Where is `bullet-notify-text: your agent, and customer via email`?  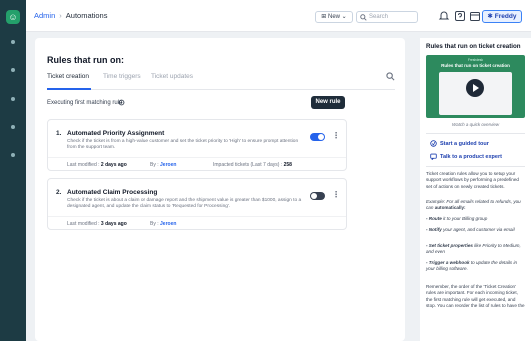
bullet-notify-text: your agent, and customer via email is located at coordinates (478, 229).